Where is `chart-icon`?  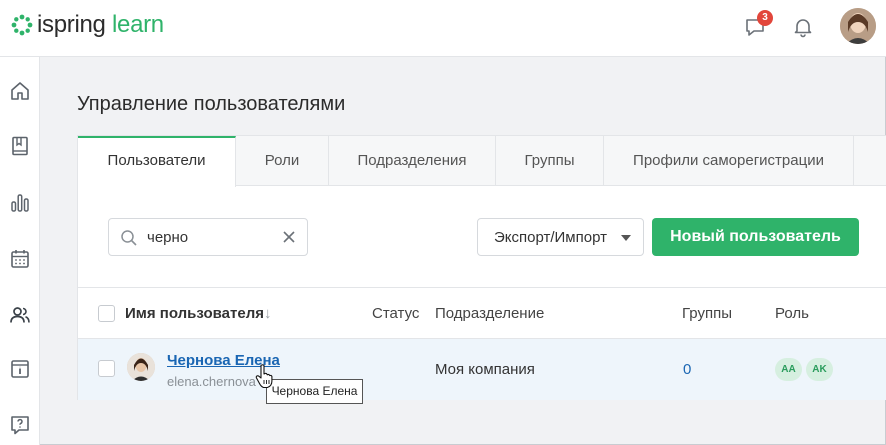 chart-icon is located at coordinates (20, 203).